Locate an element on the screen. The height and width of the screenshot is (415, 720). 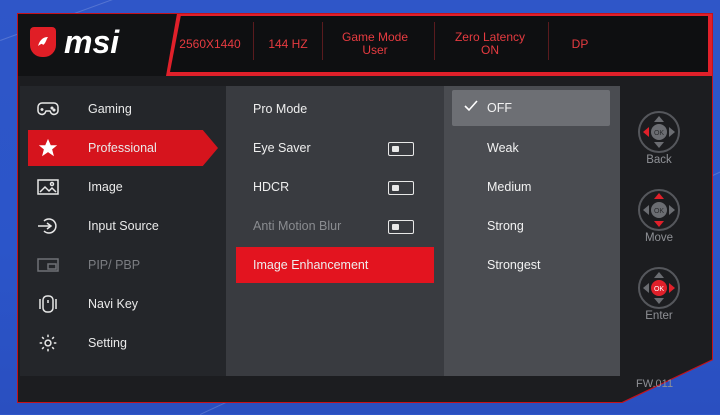
submenu-item-image-enhancement: Image Enhancement is located at coordinates (335, 265).